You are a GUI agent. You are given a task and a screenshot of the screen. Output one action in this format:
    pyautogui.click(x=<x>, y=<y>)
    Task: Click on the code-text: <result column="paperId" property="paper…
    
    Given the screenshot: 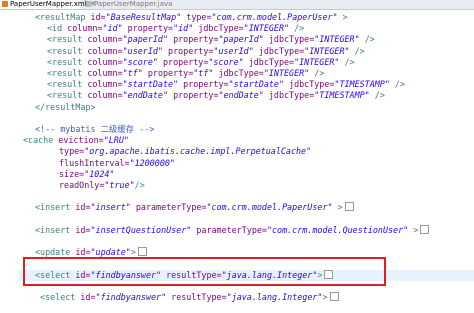 What is the action you would take?
    pyautogui.click(x=211, y=39)
    